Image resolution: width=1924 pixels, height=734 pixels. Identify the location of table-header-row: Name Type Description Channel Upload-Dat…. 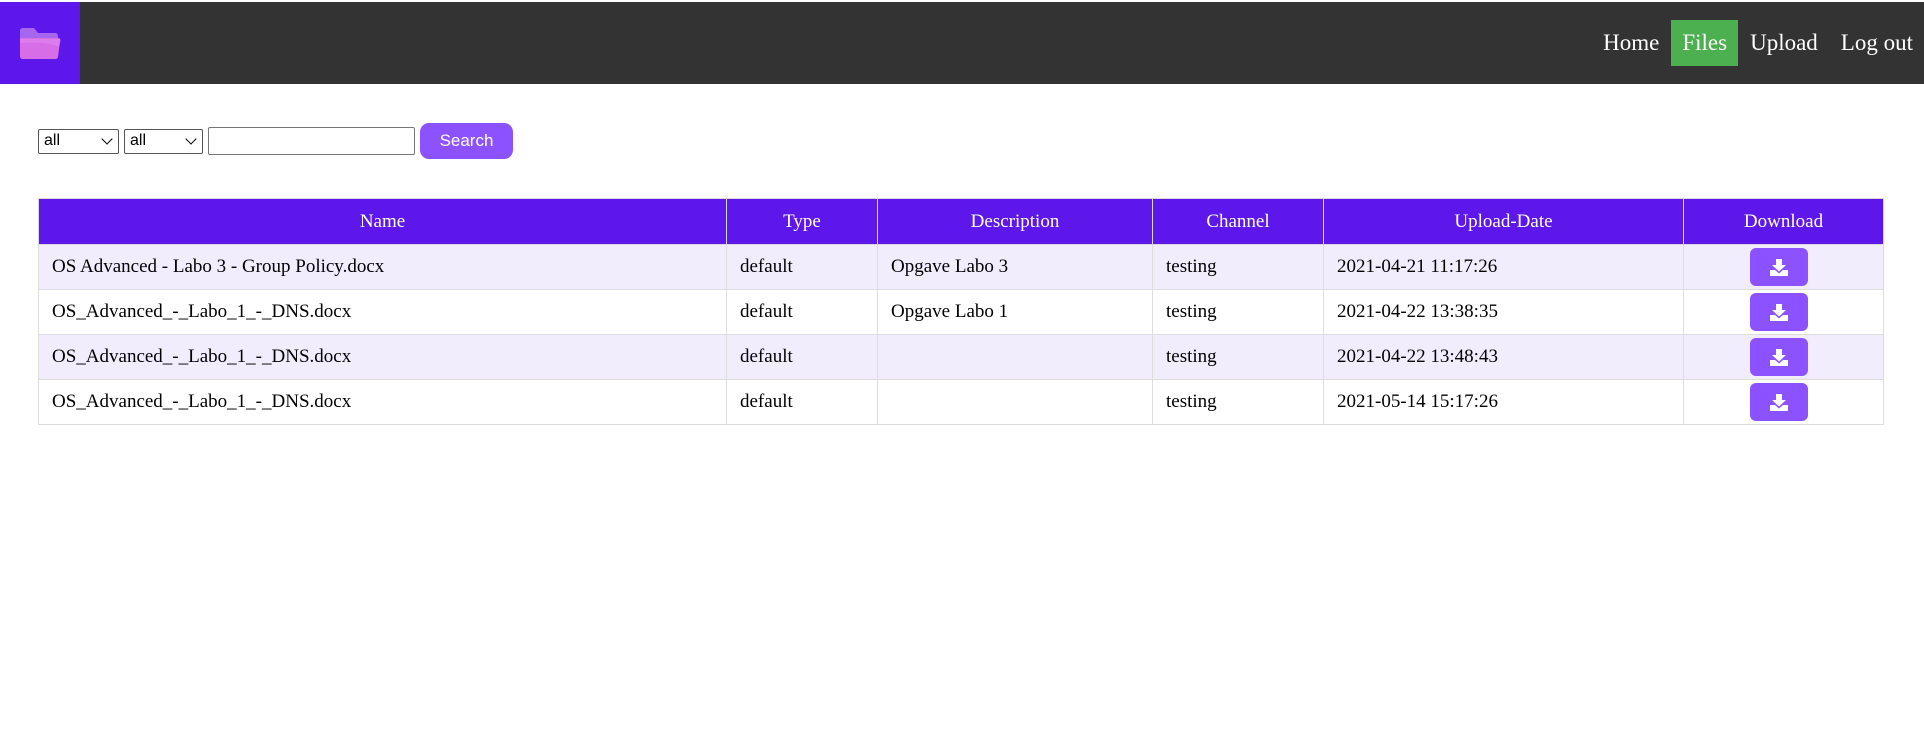
(961, 221).